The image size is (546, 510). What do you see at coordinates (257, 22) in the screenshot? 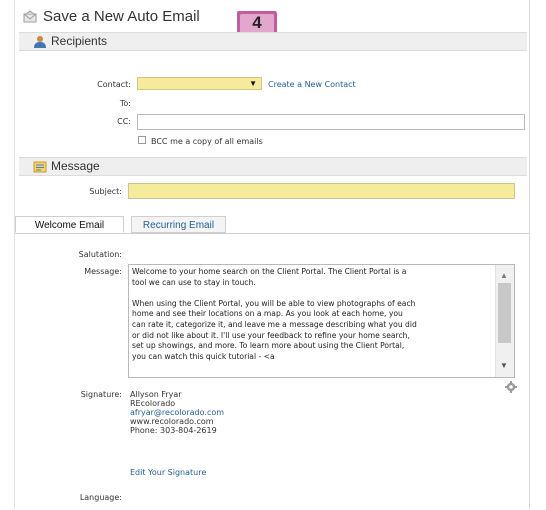
I see `step-number: 4` at bounding box center [257, 22].